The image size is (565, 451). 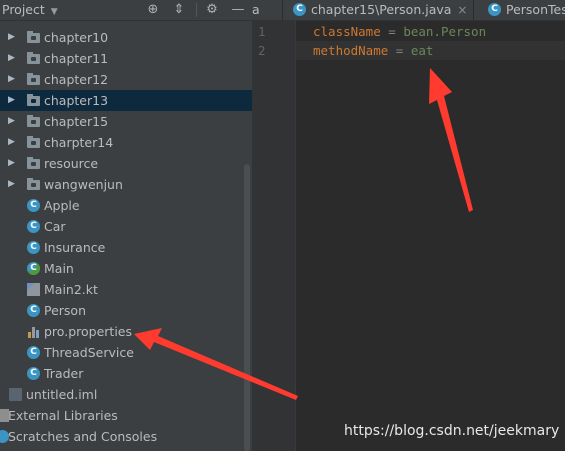 What do you see at coordinates (351, 50) in the screenshot?
I see `property-key: methodName` at bounding box center [351, 50].